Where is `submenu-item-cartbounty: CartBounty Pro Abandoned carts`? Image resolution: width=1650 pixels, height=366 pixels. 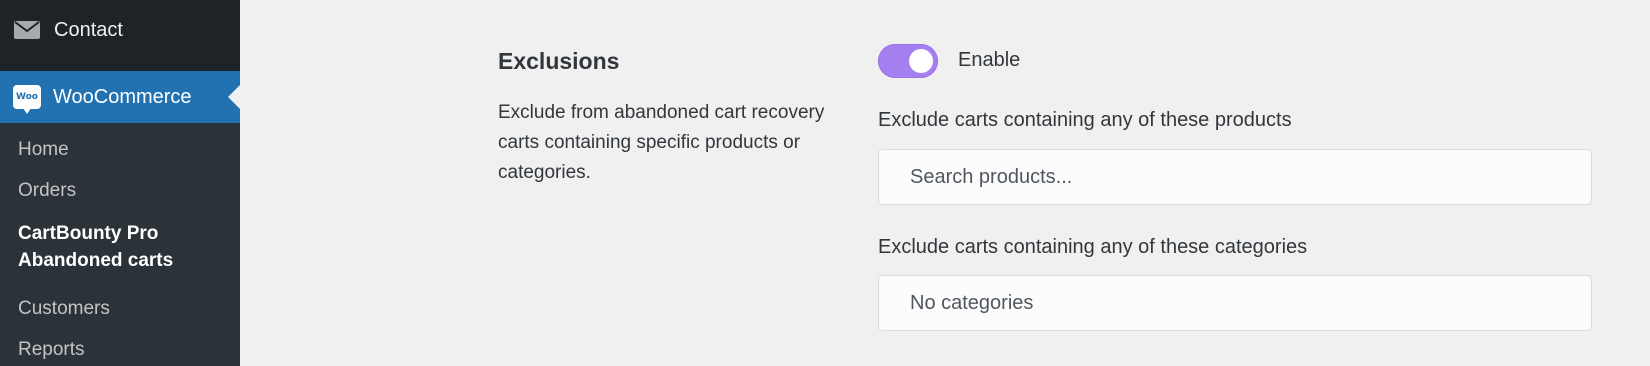 submenu-item-cartbounty: CartBounty Pro Abandoned carts is located at coordinates (118, 247).